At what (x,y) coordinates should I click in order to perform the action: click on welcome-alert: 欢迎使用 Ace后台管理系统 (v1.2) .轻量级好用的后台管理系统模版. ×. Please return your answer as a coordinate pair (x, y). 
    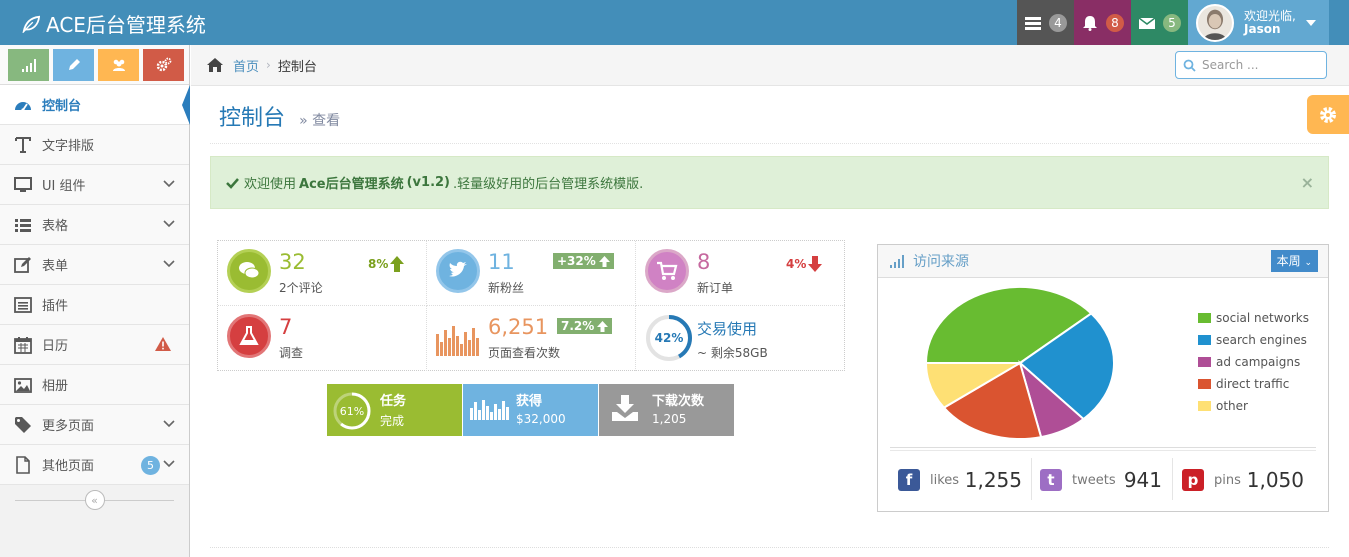
    Looking at the image, I should click on (769, 182).